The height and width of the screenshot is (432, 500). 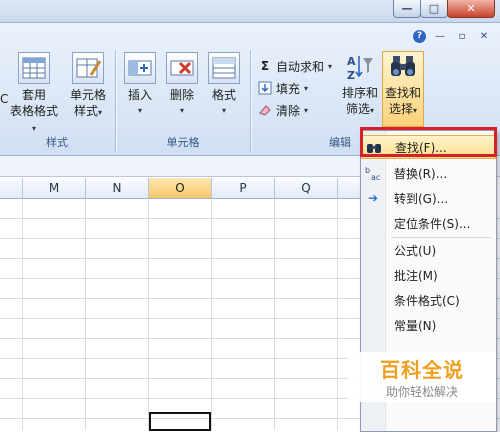 I want to click on highlight-box, so click(x=428, y=142).